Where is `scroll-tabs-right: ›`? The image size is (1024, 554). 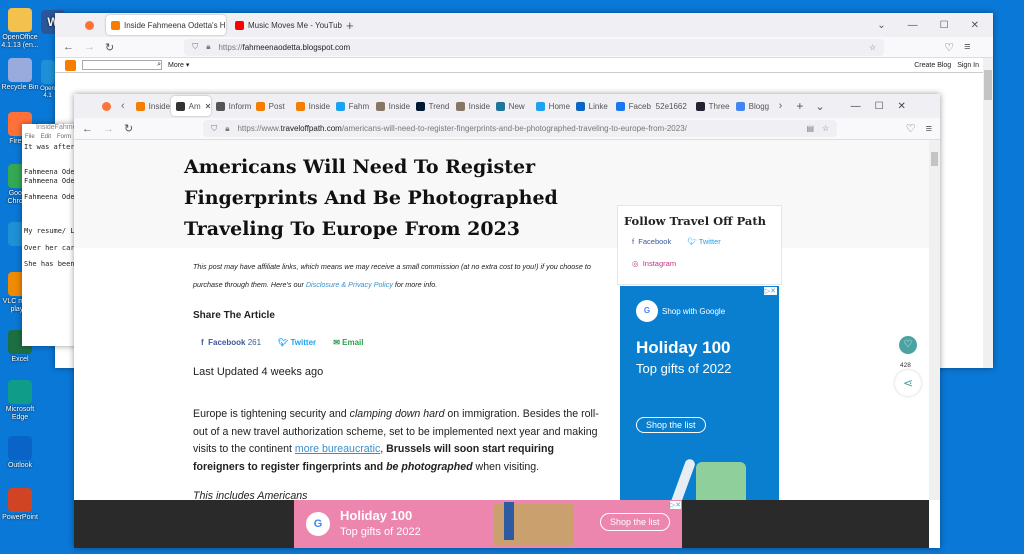 scroll-tabs-right: › is located at coordinates (781, 106).